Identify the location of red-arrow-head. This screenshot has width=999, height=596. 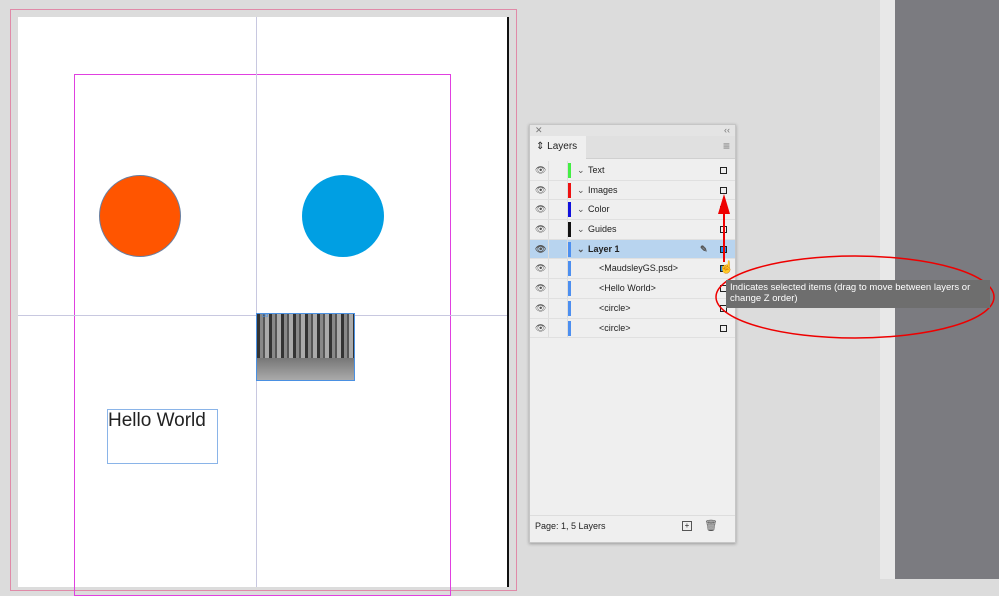
(724, 204).